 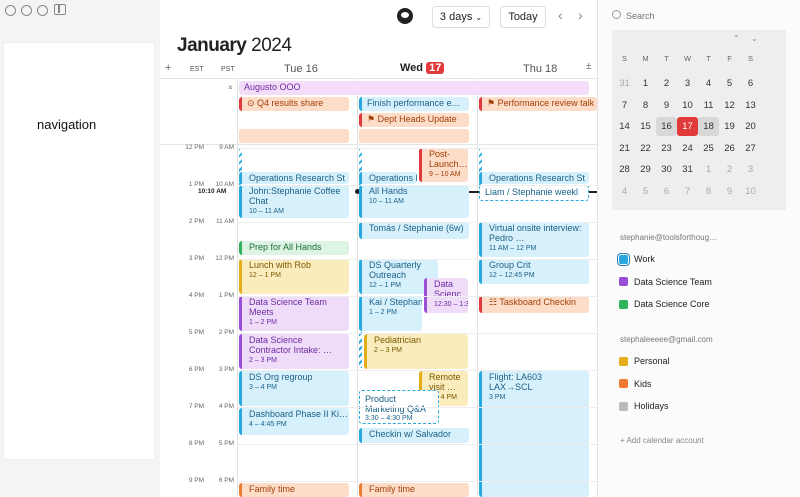 What do you see at coordinates (635, 384) in the screenshot?
I see `calendar-item: Kids` at bounding box center [635, 384].